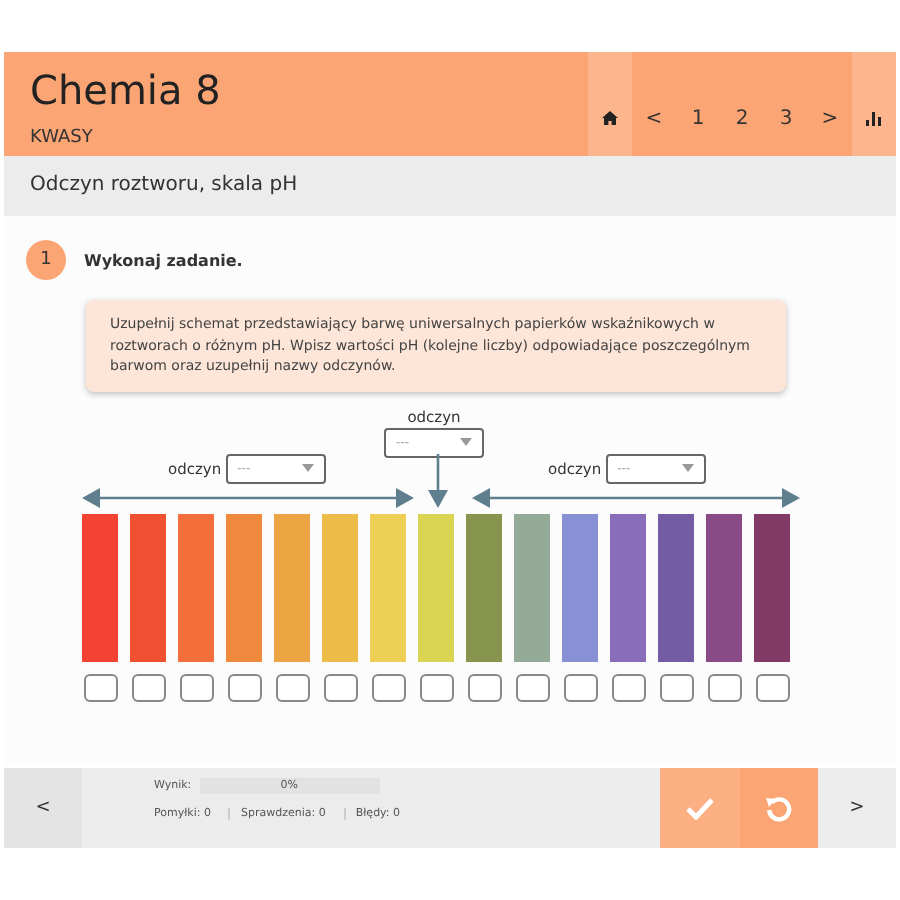 This screenshot has height=900, width=900. I want to click on reset-icon, so click(779, 808).